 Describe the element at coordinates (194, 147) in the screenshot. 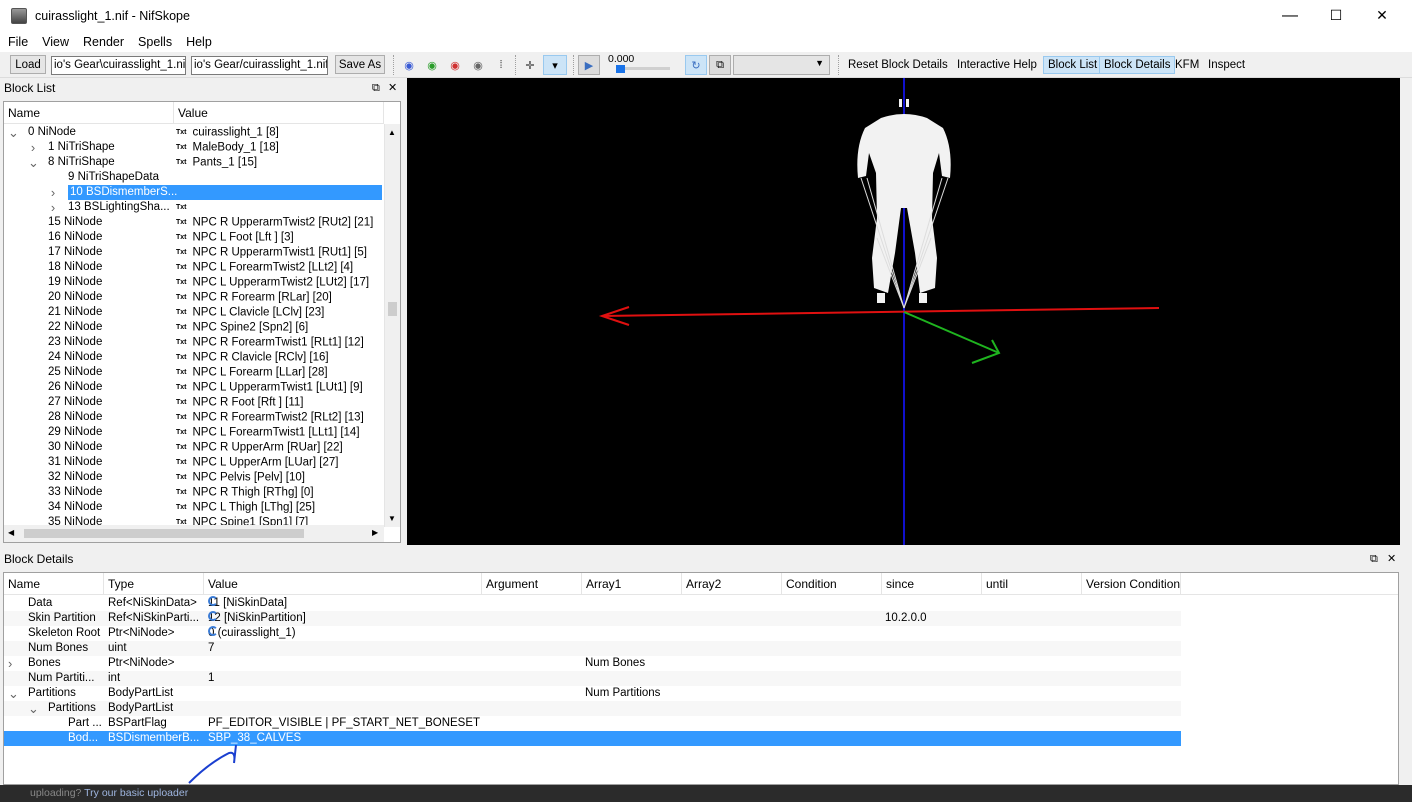

I see `tree-row: › 1 NiTriShape Txt MaleBody_1 [18]` at that location.